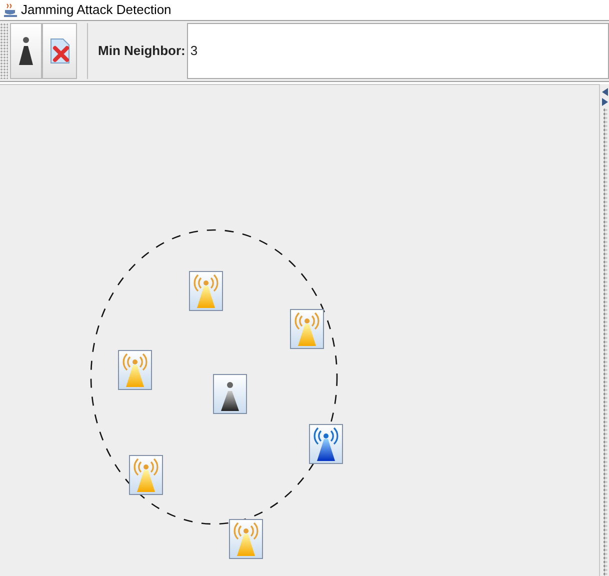  Describe the element at coordinates (605, 92) in the screenshot. I see `collapse-left-icon` at that location.